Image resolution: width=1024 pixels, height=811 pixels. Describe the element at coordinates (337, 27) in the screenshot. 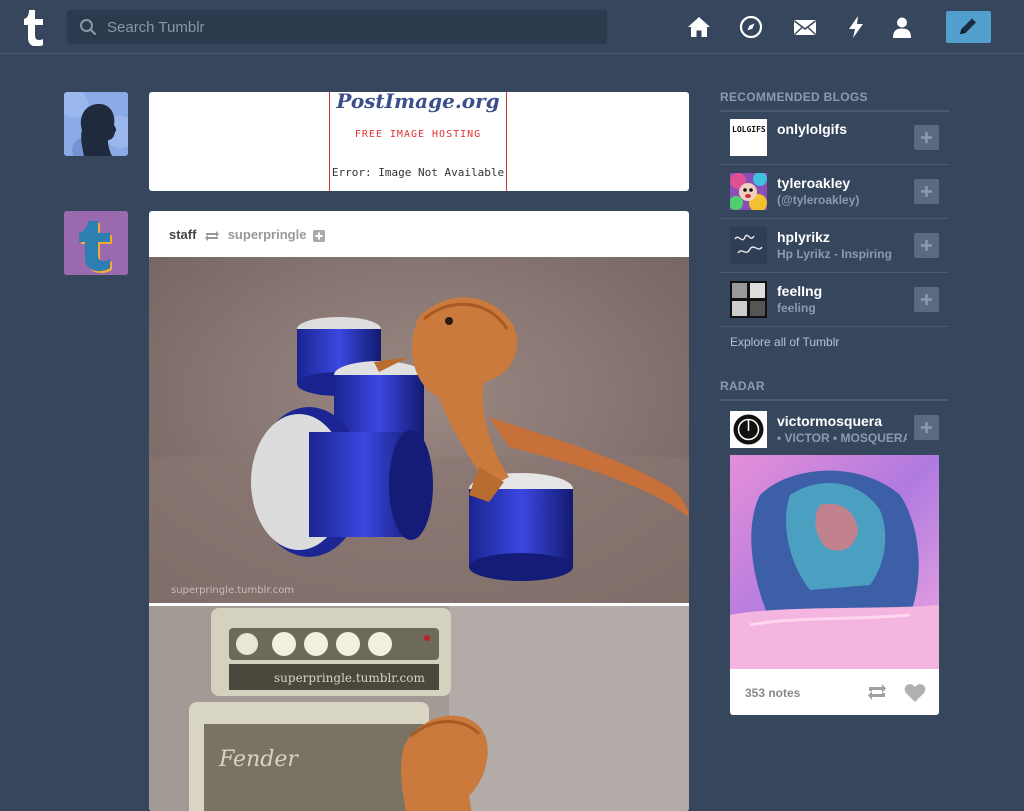

I see `search-bar: Search Tumblr` at that location.